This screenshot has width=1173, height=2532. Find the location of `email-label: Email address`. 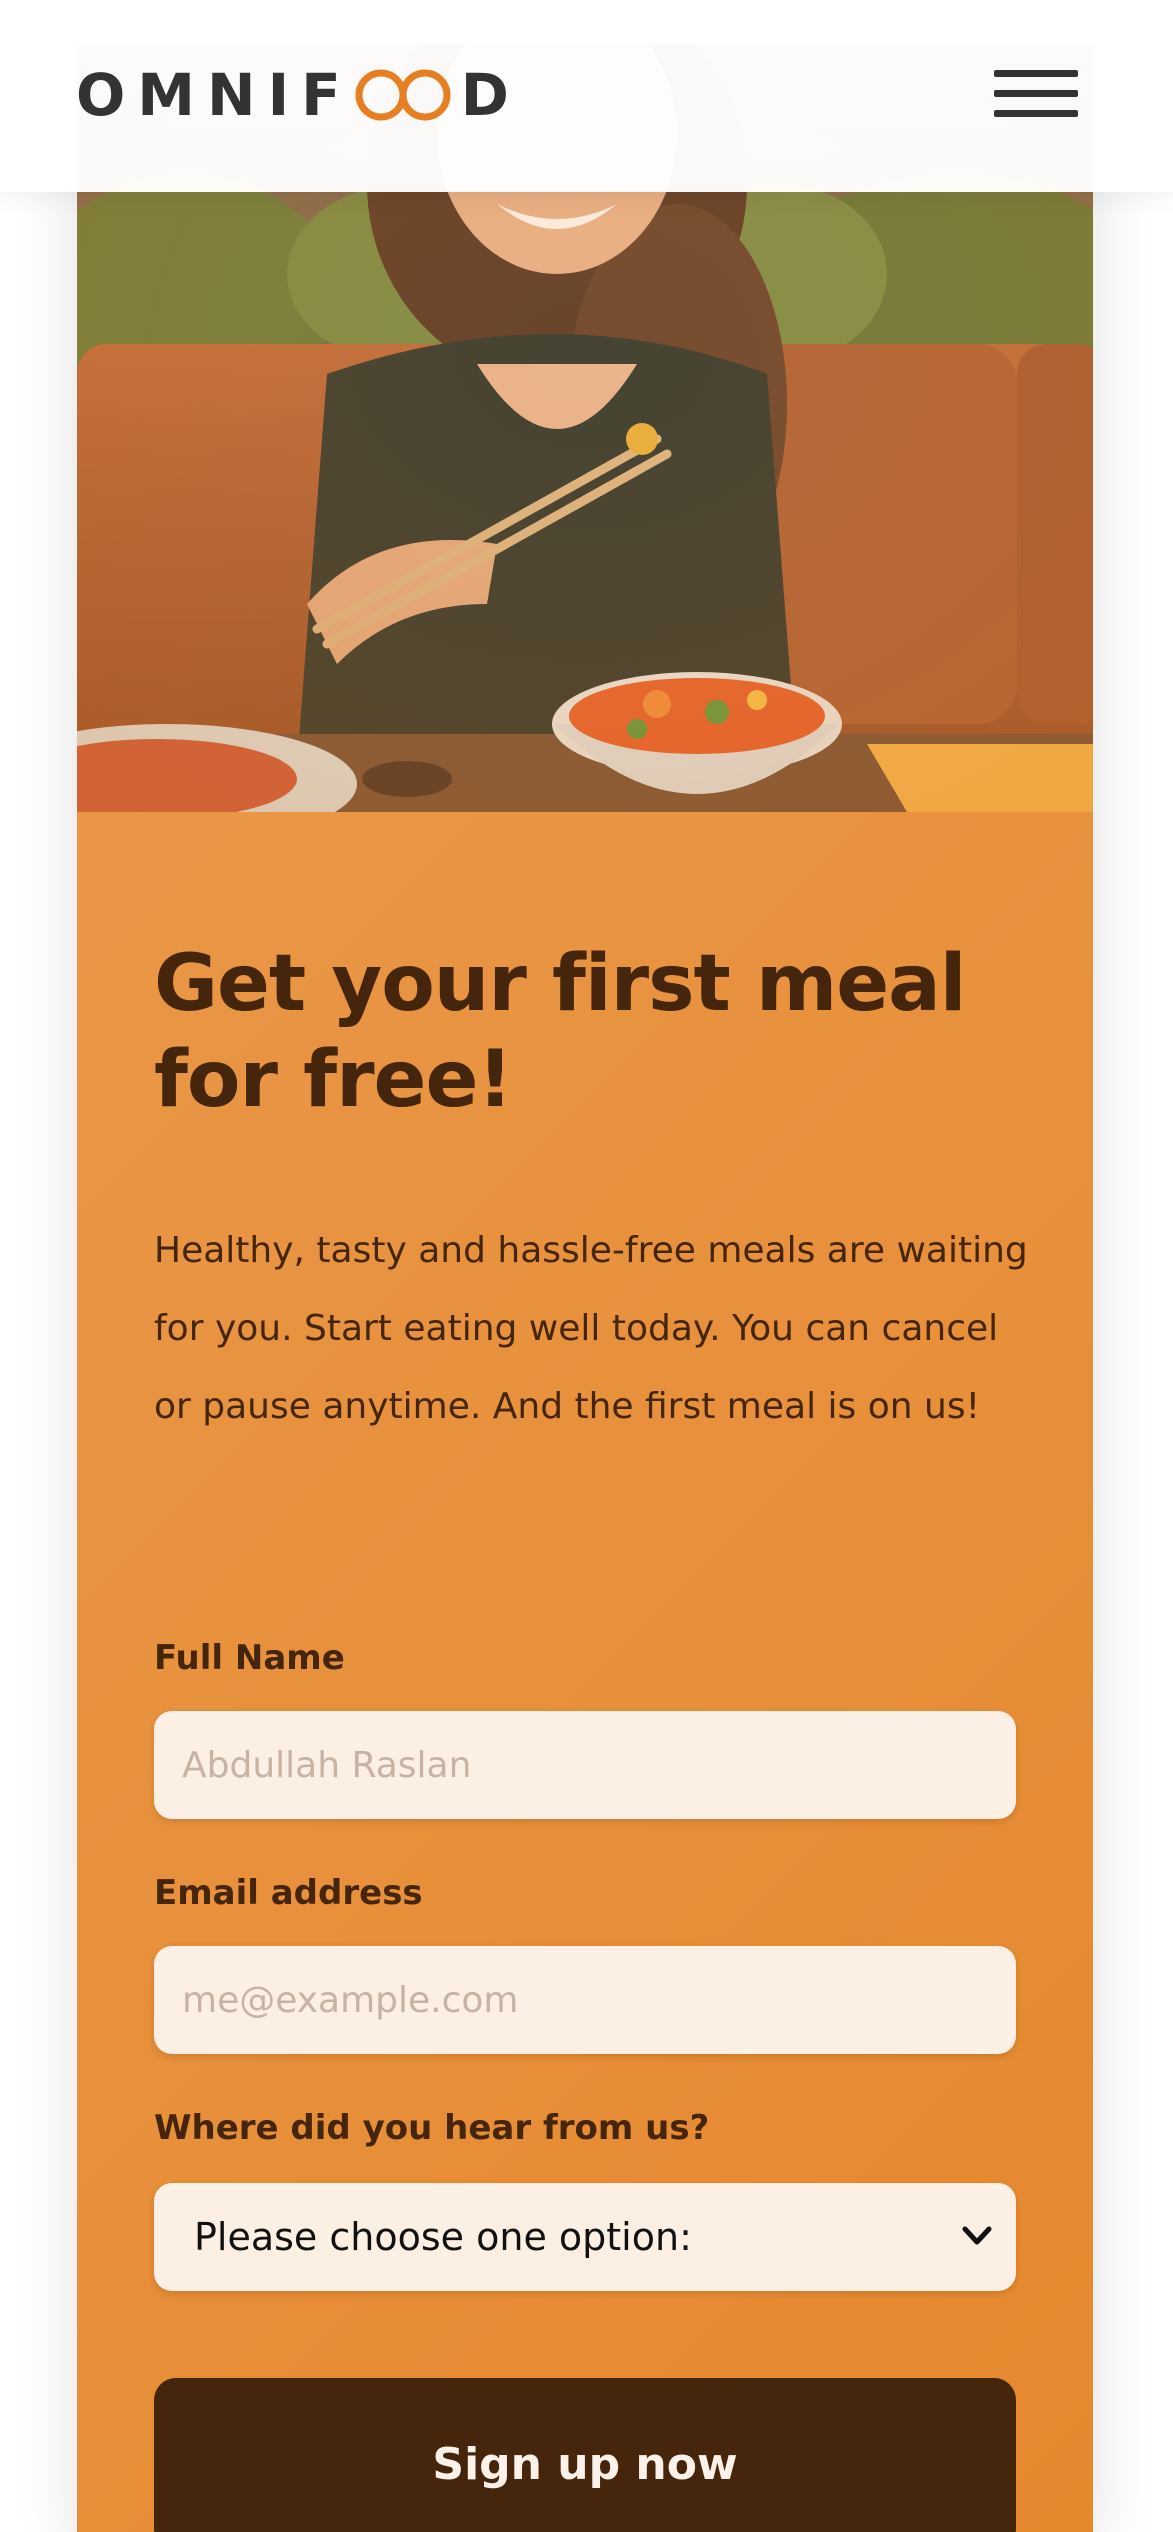

email-label: Email address is located at coordinates (288, 1893).